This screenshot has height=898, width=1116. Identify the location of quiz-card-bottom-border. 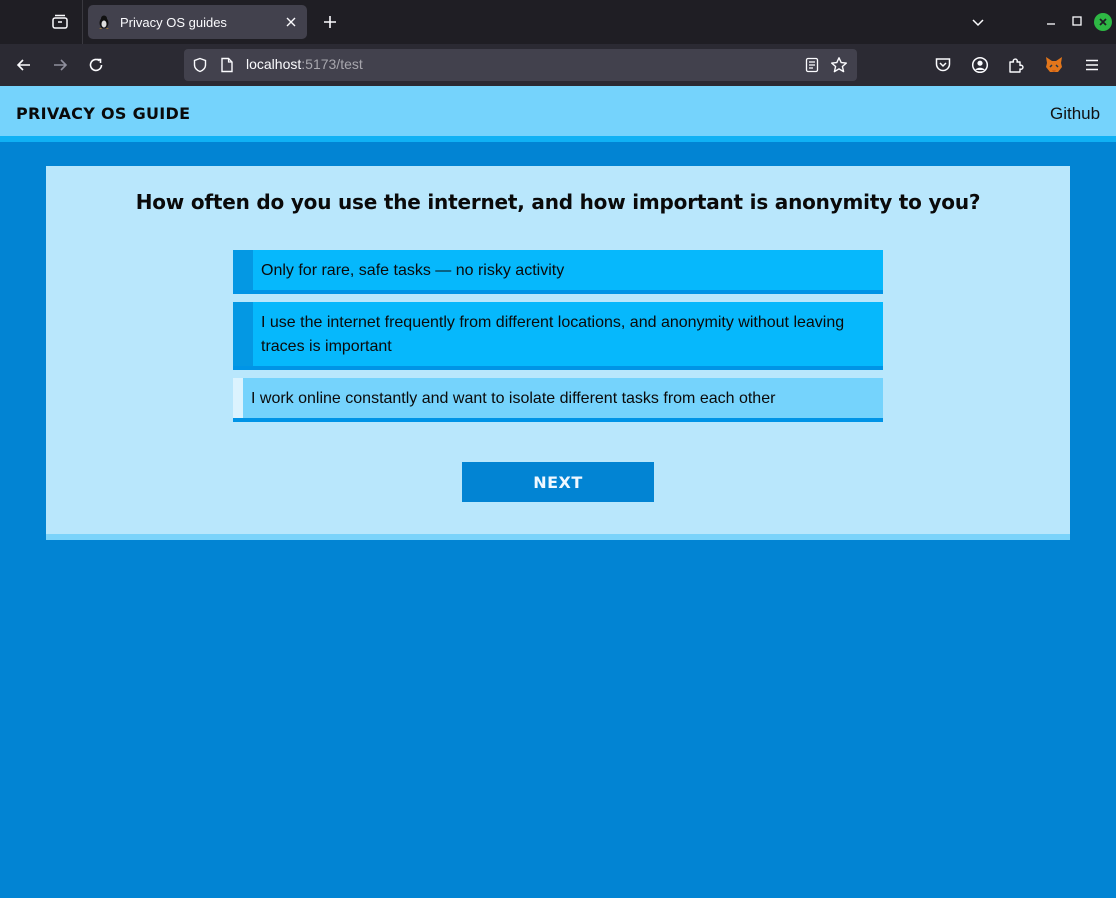
(558, 537).